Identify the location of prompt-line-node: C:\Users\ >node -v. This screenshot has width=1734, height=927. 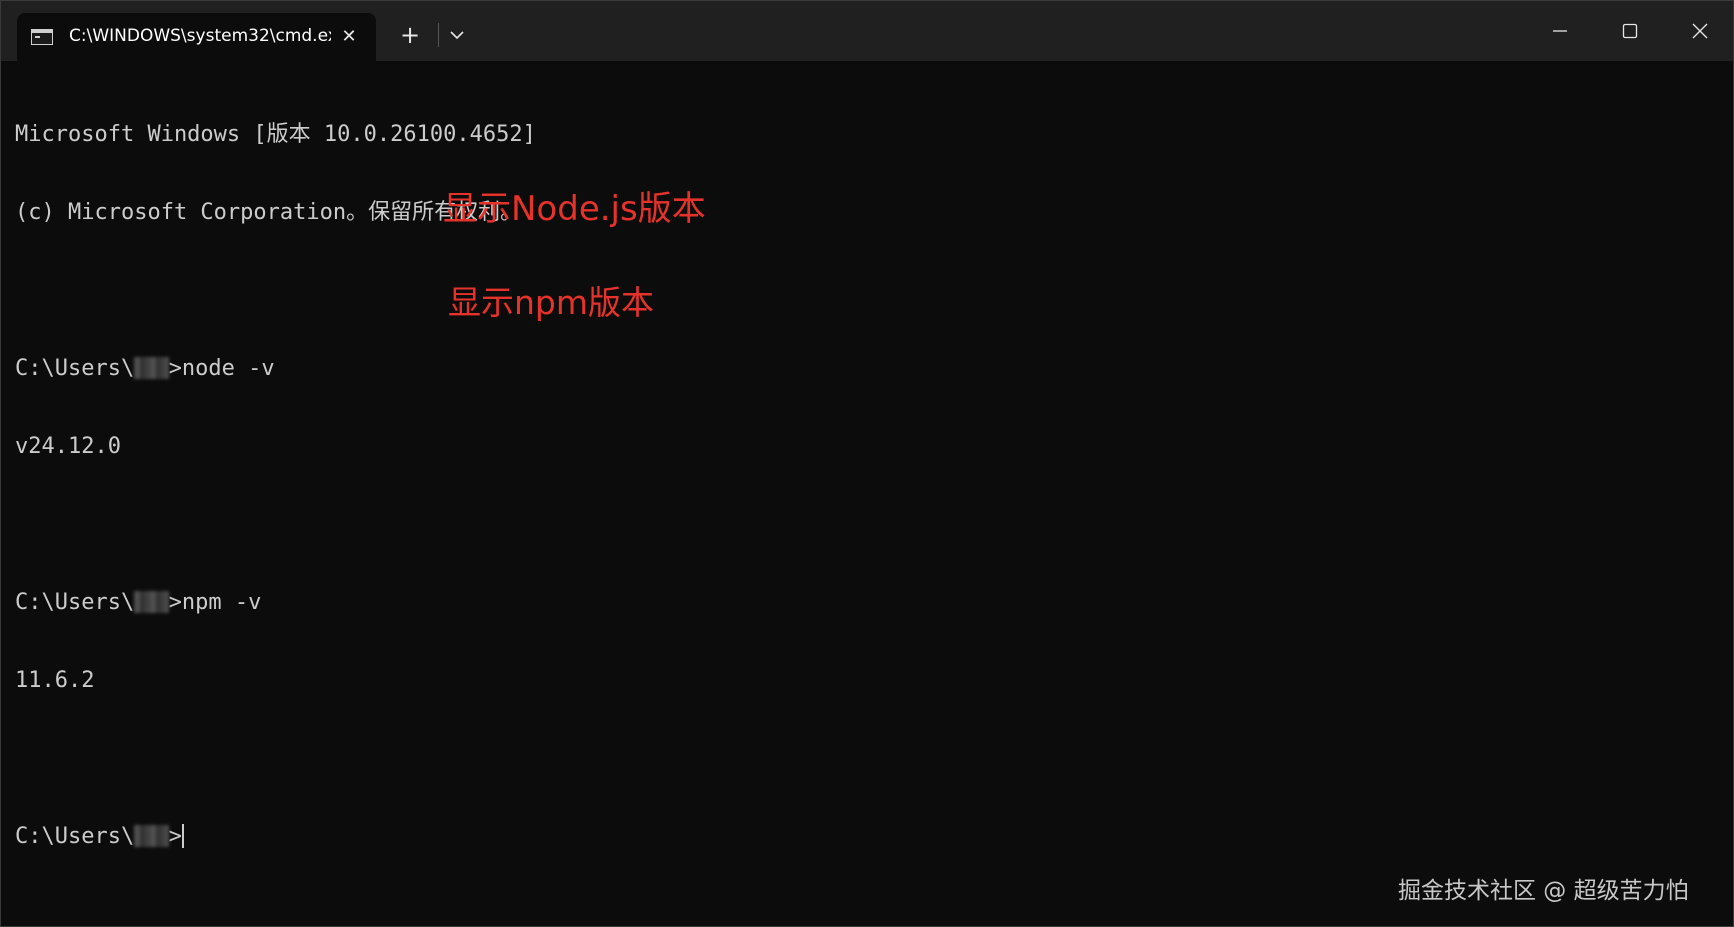
(865, 369).